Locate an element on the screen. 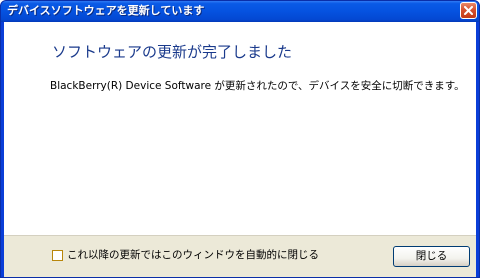 This screenshot has width=480, height=278. window-close-button is located at coordinates (468, 10).